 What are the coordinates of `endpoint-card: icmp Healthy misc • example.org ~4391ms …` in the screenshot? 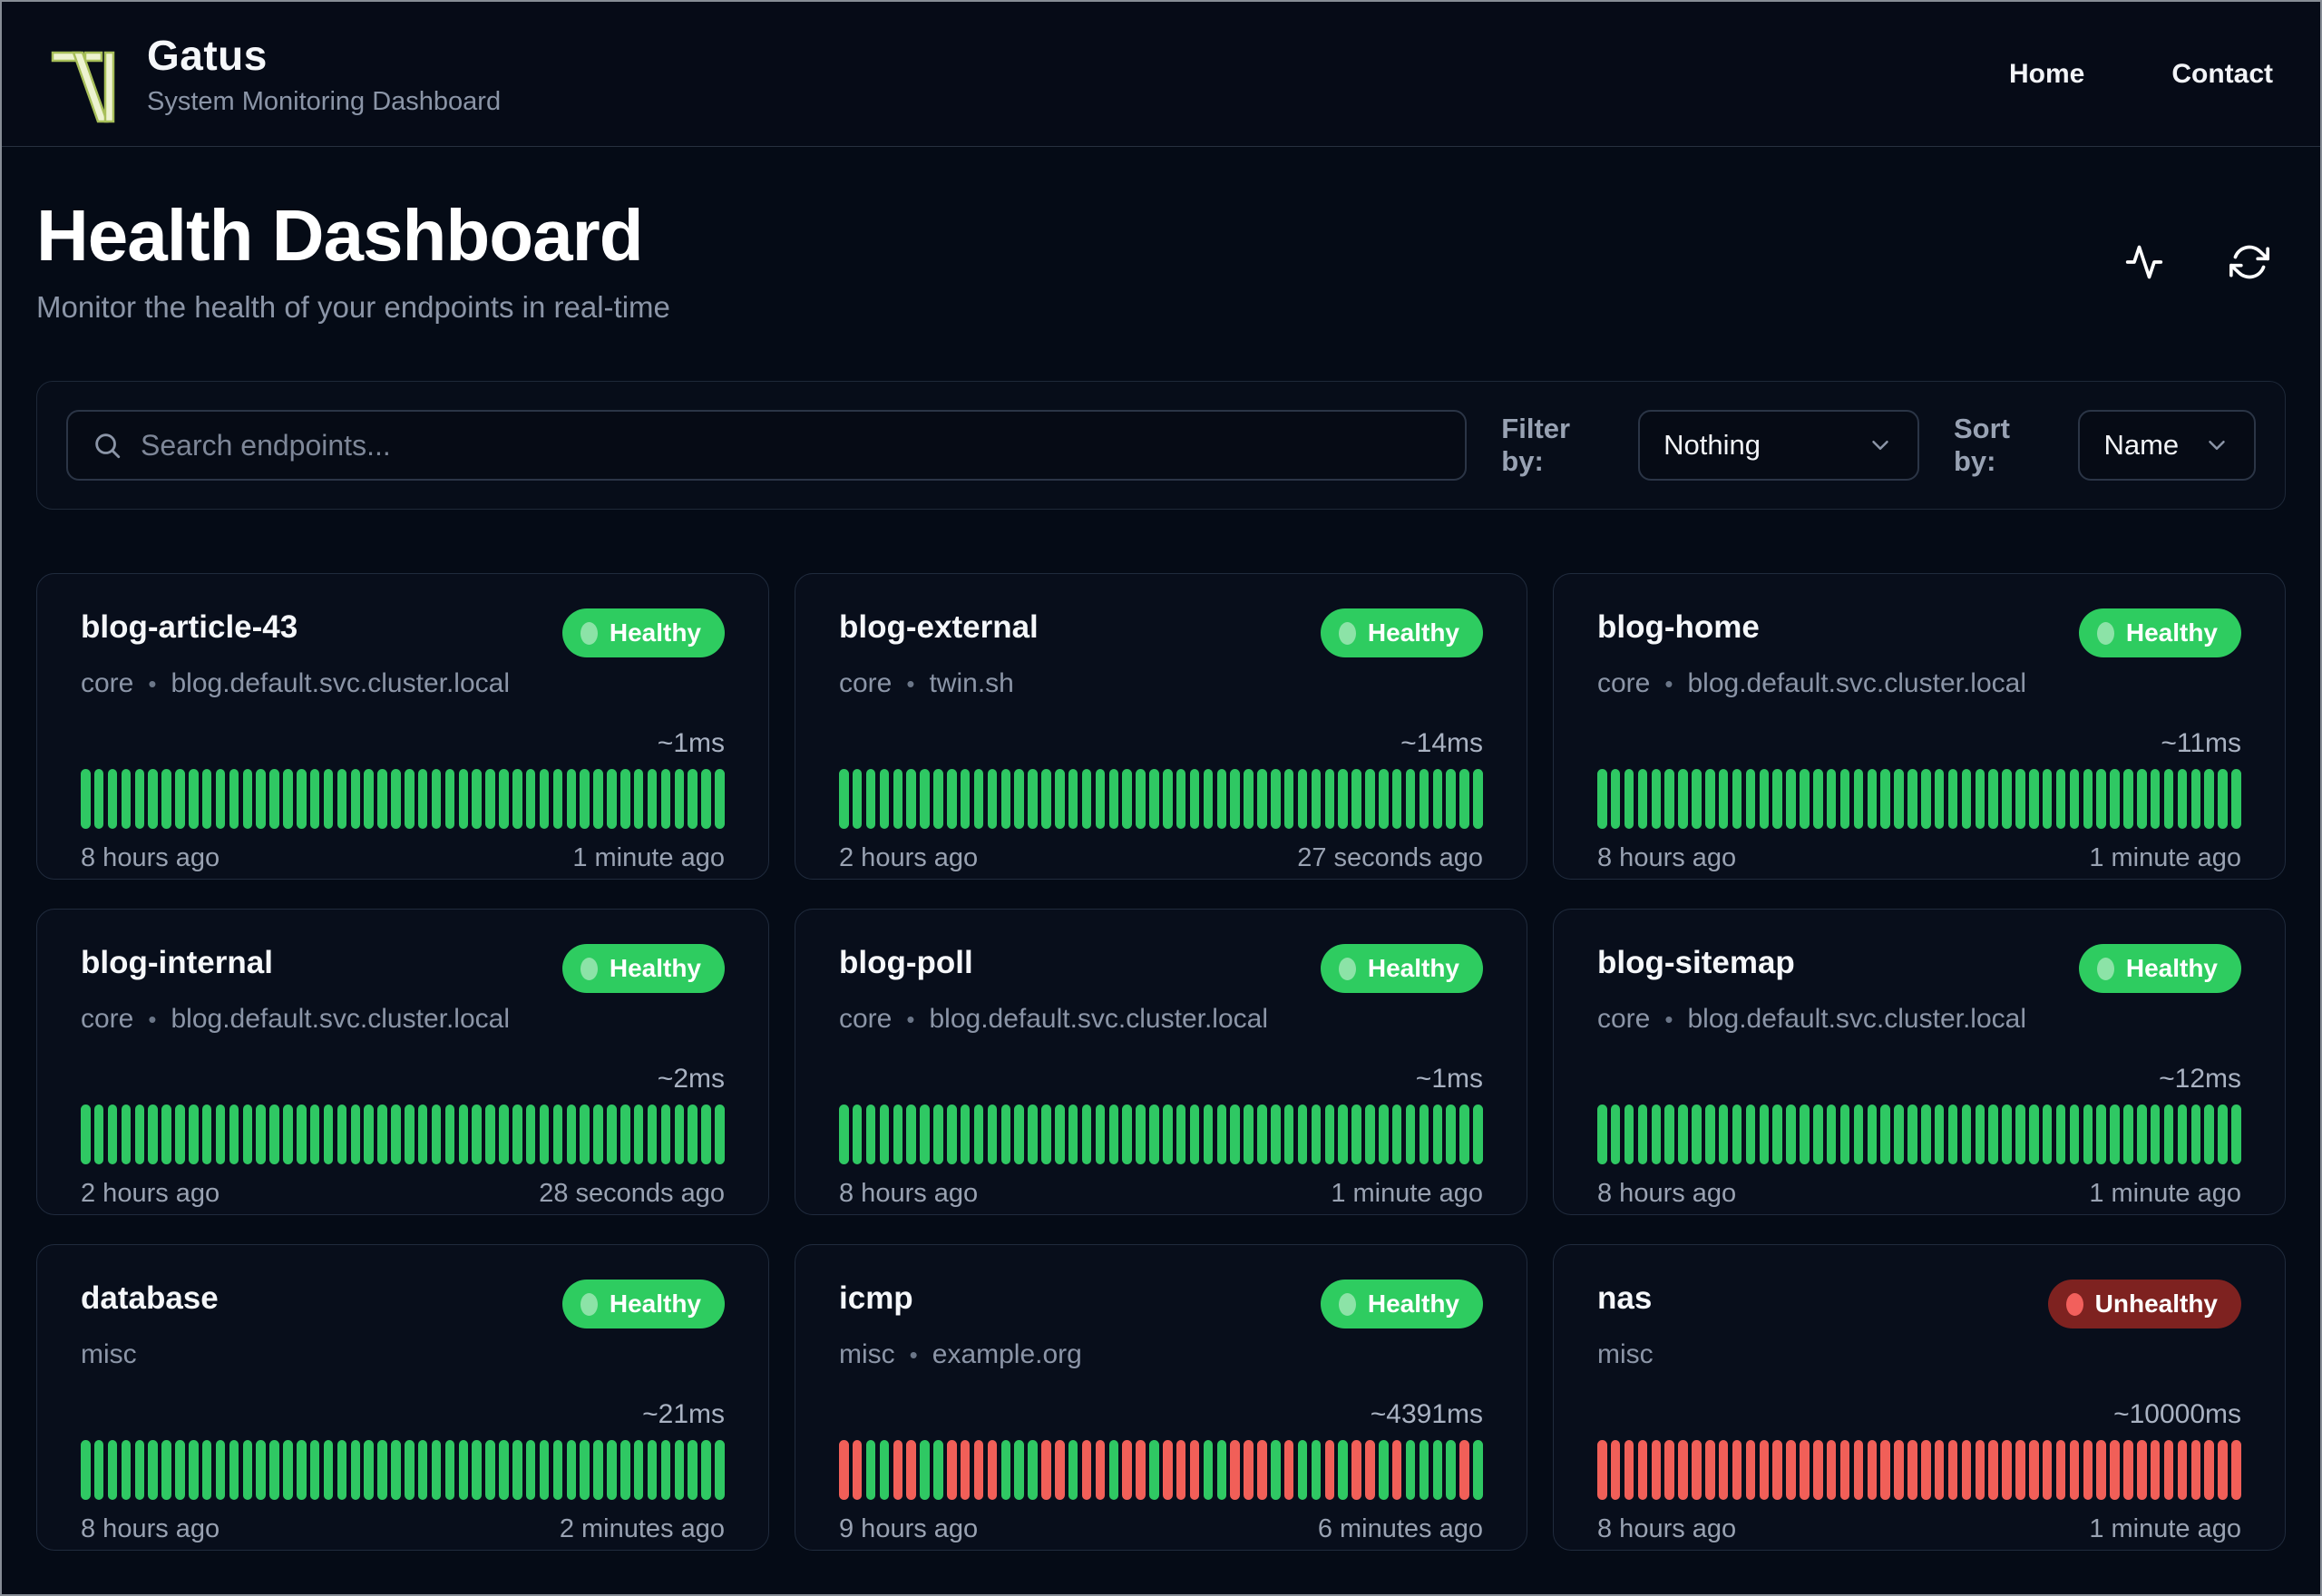 It's located at (1161, 1397).